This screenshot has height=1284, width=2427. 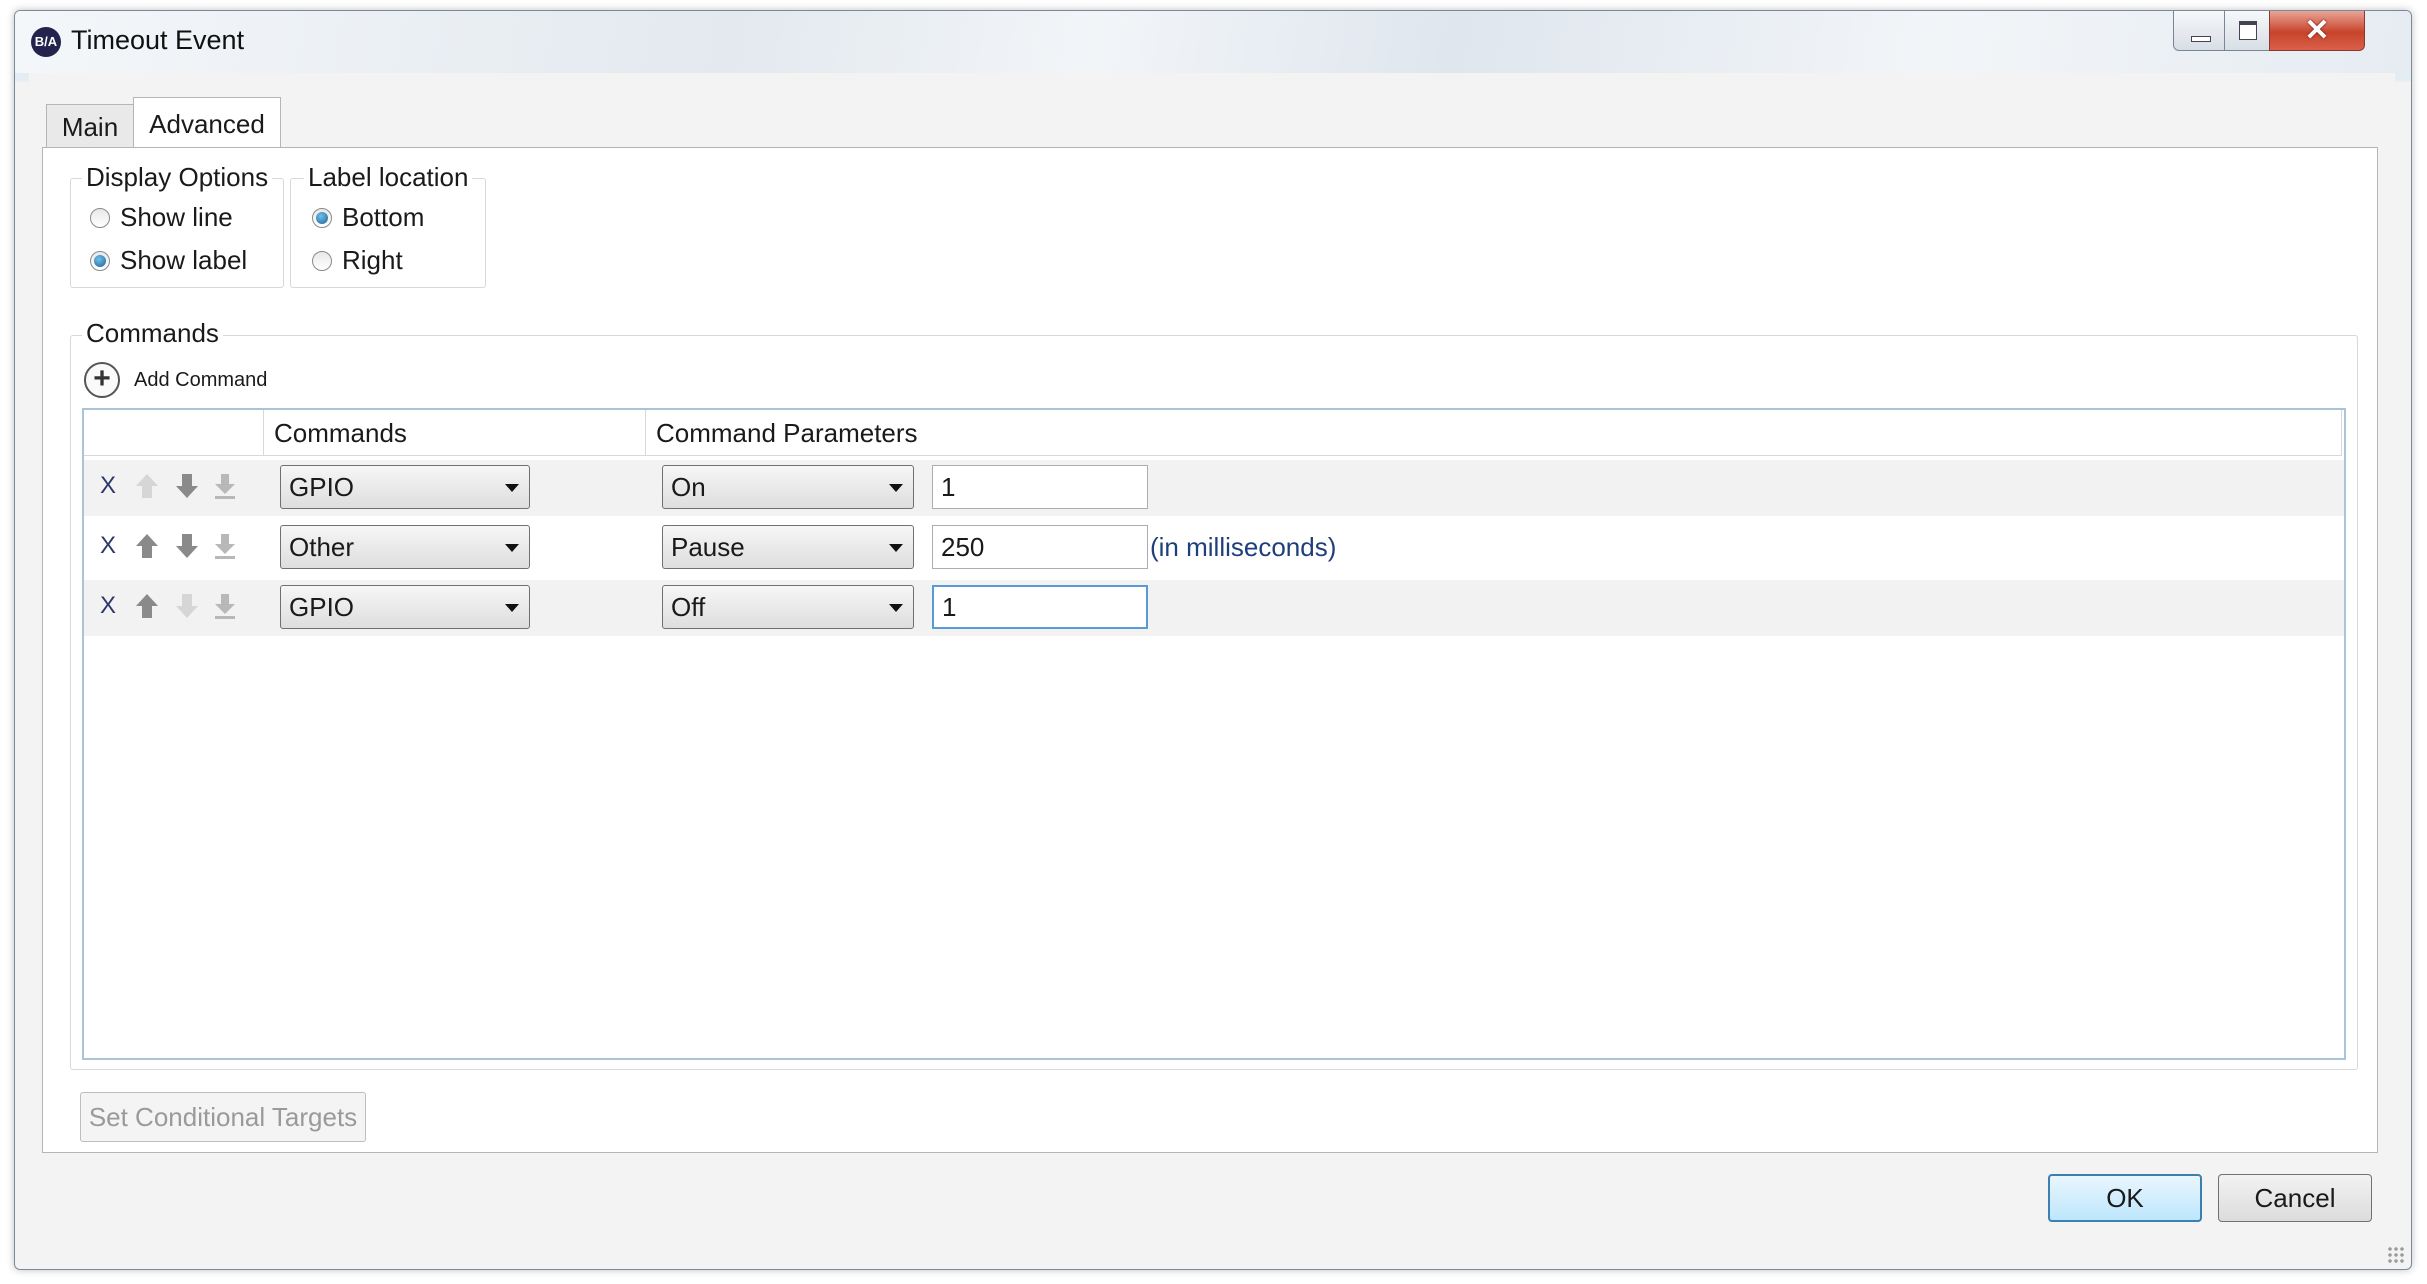 I want to click on tab-main: Main, so click(x=90, y=126).